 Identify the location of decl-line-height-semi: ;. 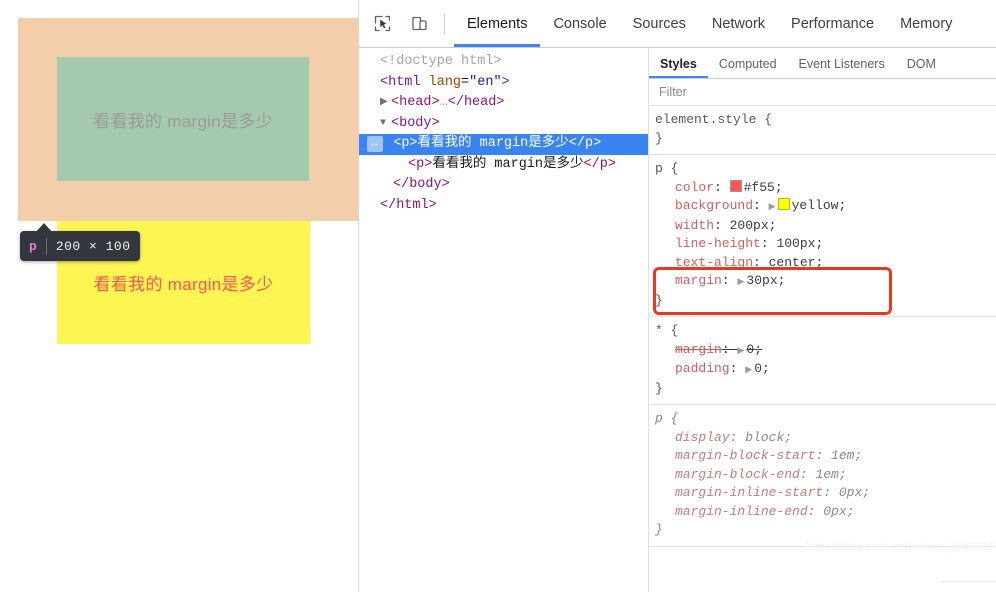
(819, 243).